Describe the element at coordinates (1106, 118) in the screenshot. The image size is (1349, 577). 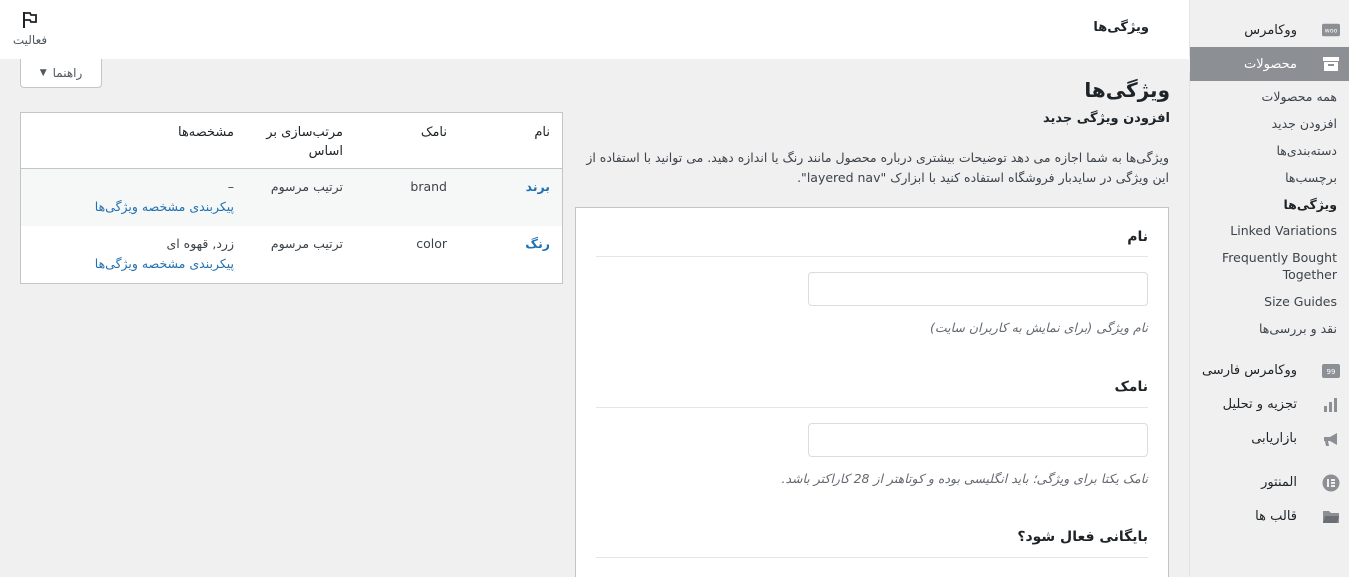
I see `add-attribute-heading: افزودن ویژگی جدید` at that location.